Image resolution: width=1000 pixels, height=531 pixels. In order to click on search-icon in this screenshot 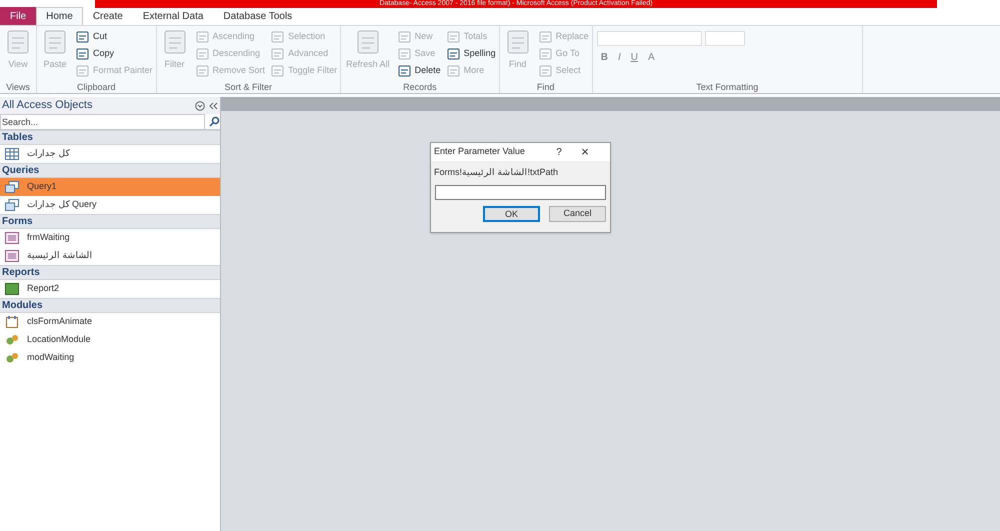, I will do `click(214, 121)`.